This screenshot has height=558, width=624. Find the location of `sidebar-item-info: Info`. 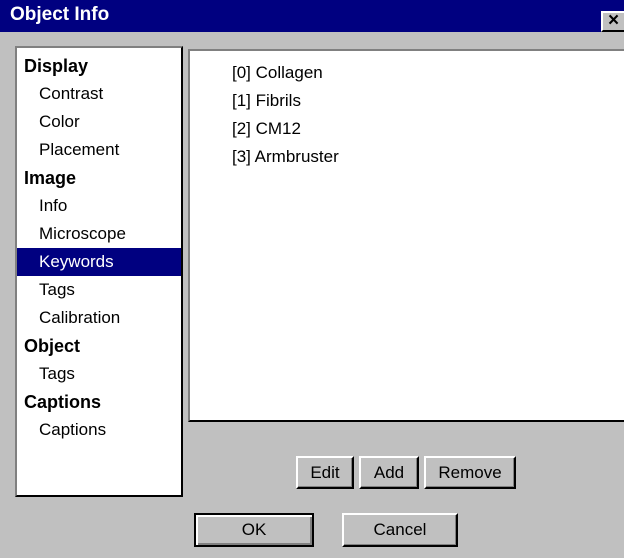

sidebar-item-info: Info is located at coordinates (99, 206).